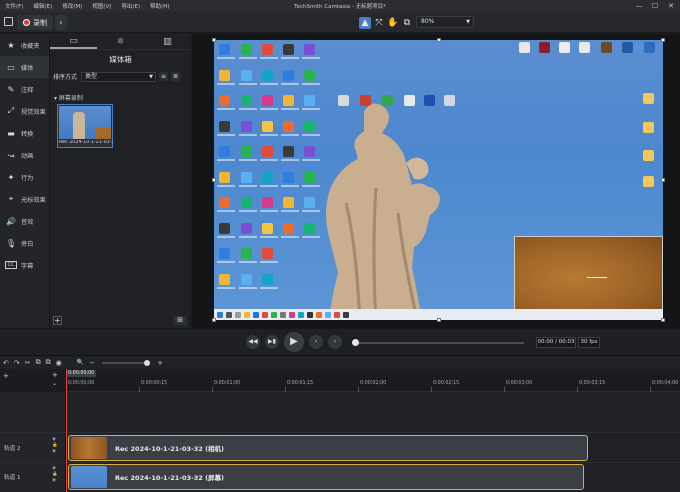 The height and width of the screenshot is (492, 680). I want to click on undo-icon: ↶, so click(6, 363).